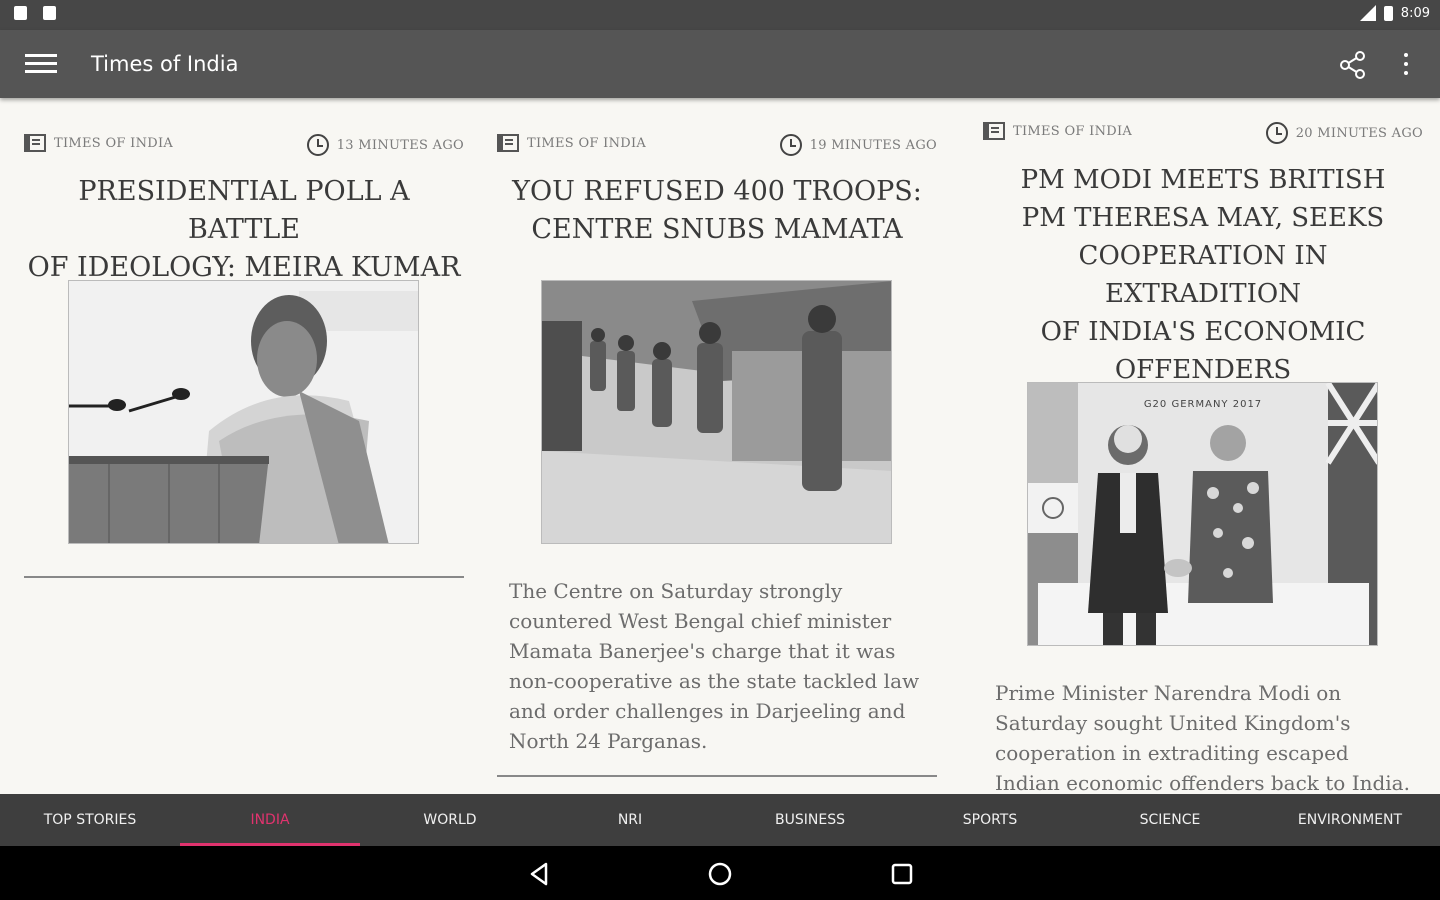 The image size is (1440, 900). I want to click on home-icon, so click(720, 874).